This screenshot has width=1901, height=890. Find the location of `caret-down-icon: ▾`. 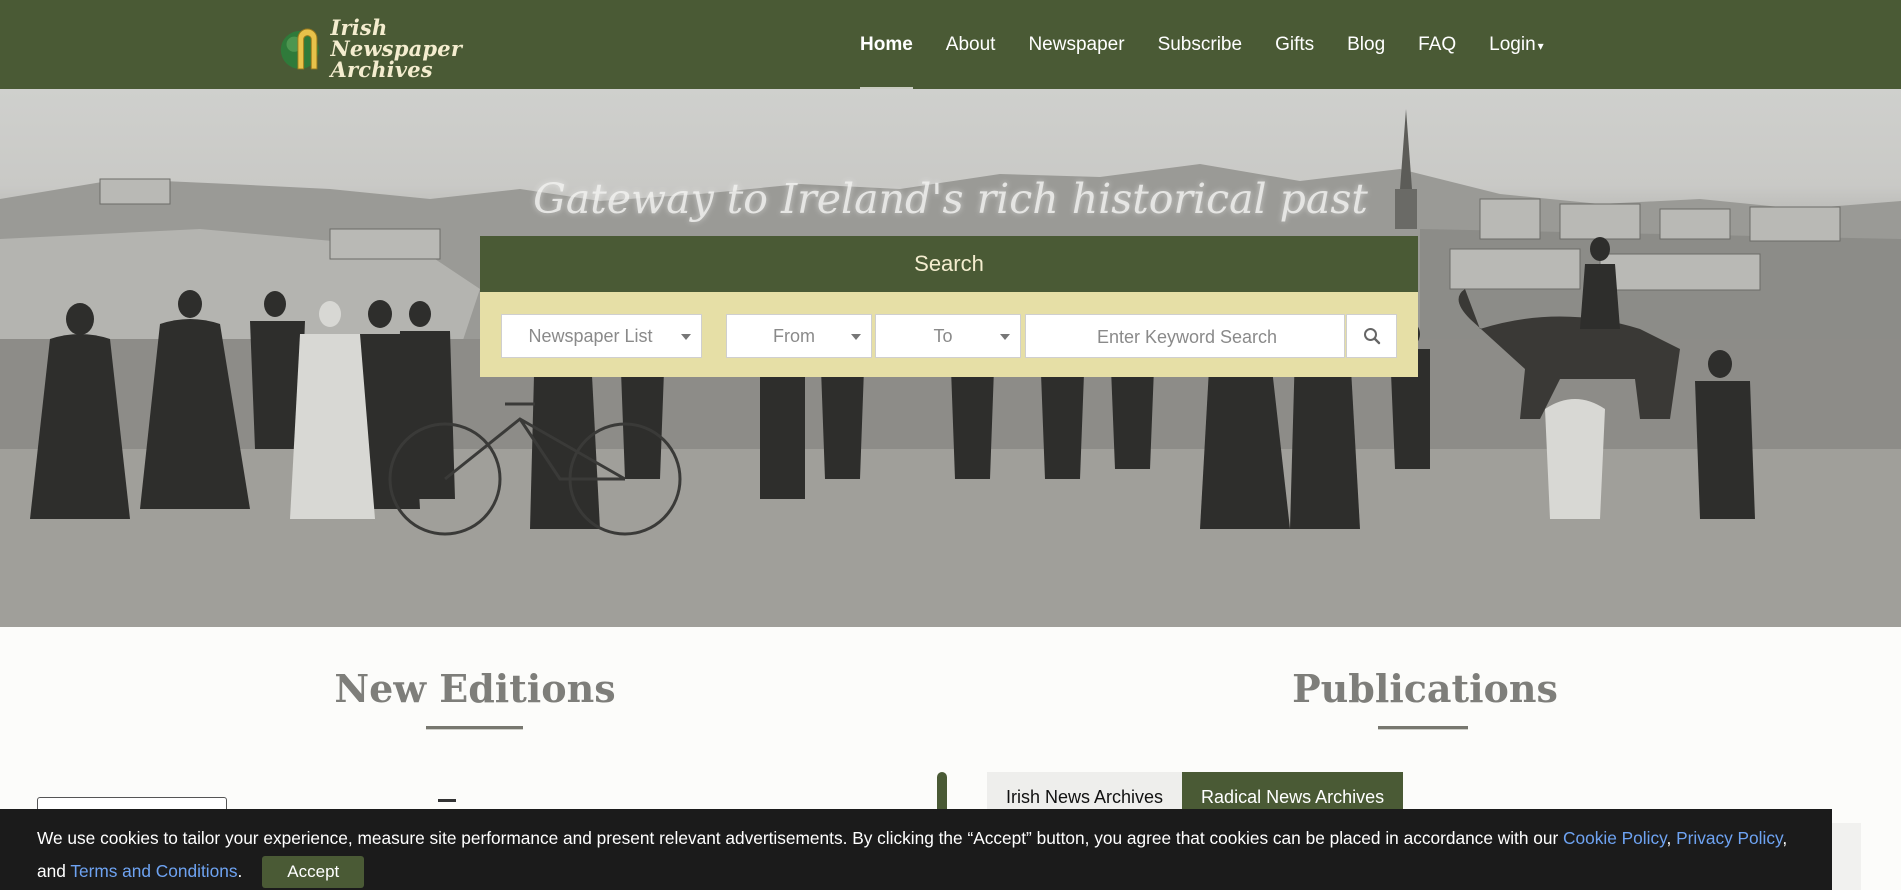

caret-down-icon: ▾ is located at coordinates (1540, 46).